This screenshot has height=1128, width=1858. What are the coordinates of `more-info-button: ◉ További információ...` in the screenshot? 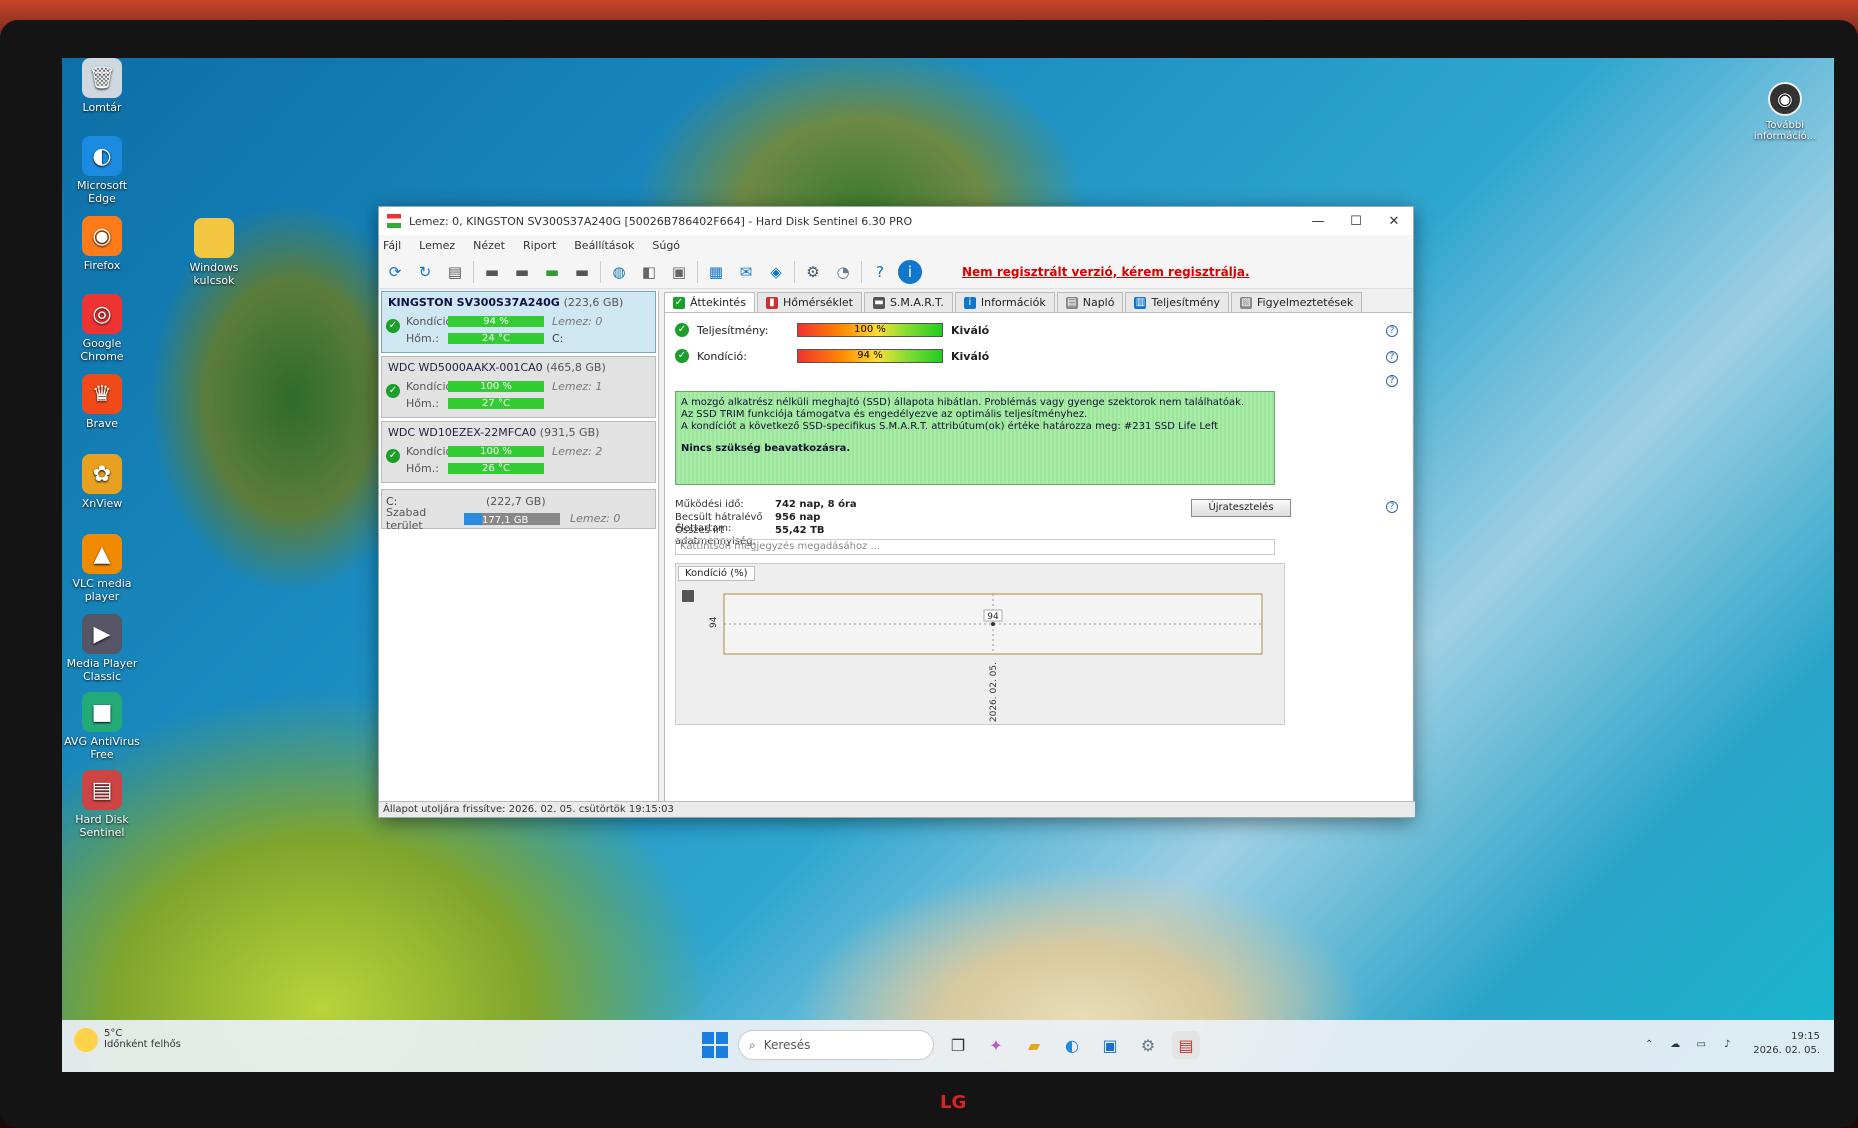 It's located at (1785, 112).